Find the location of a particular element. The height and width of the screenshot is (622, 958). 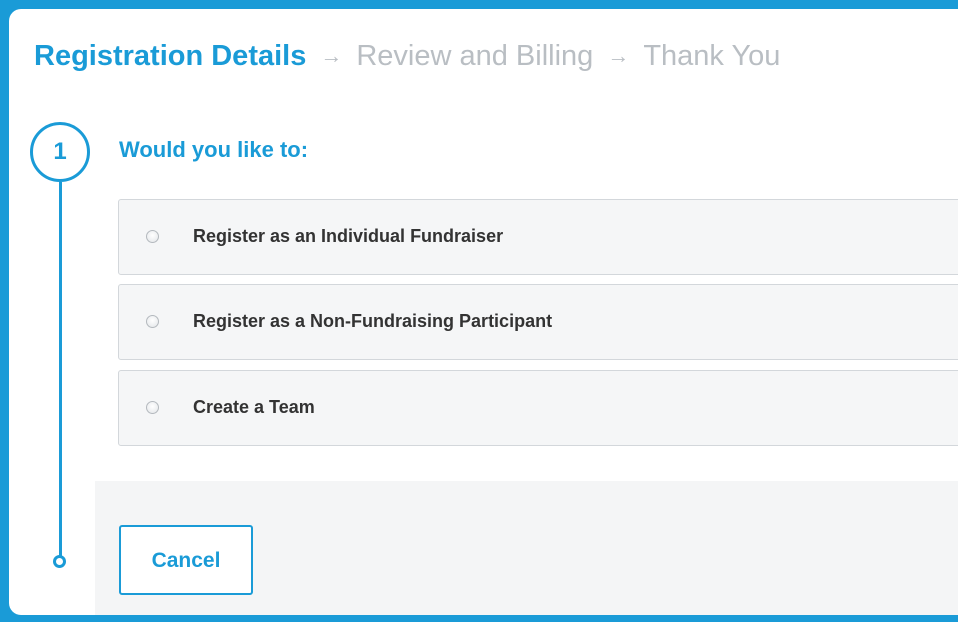

step-thank-you: Thank You is located at coordinates (712, 56).